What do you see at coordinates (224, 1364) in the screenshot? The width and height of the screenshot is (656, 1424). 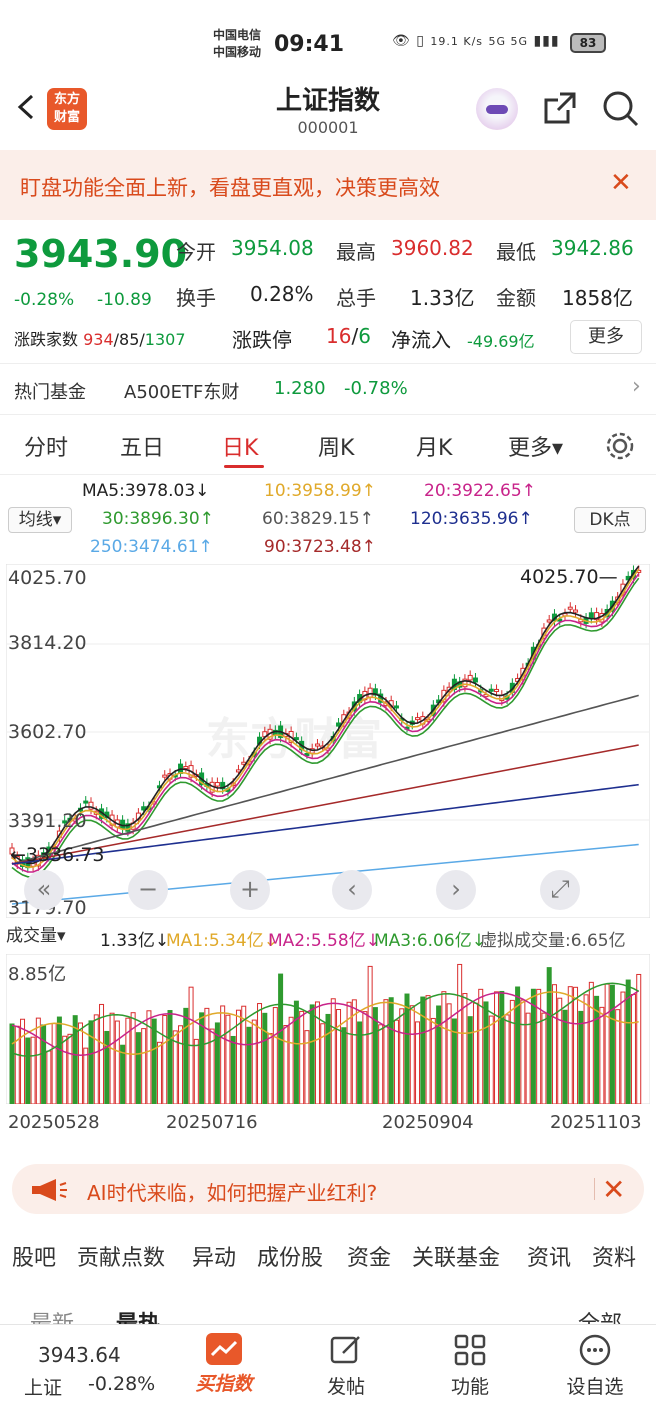 I see `buy-index-tab: 买指数` at bounding box center [224, 1364].